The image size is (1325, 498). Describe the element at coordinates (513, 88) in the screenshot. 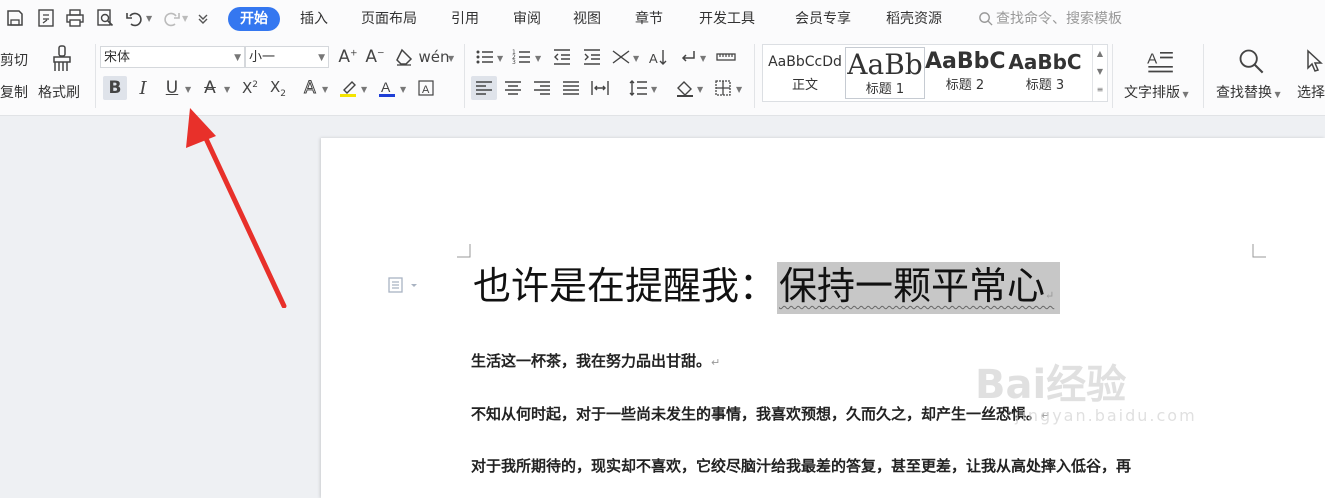

I see `align-center-button` at that location.